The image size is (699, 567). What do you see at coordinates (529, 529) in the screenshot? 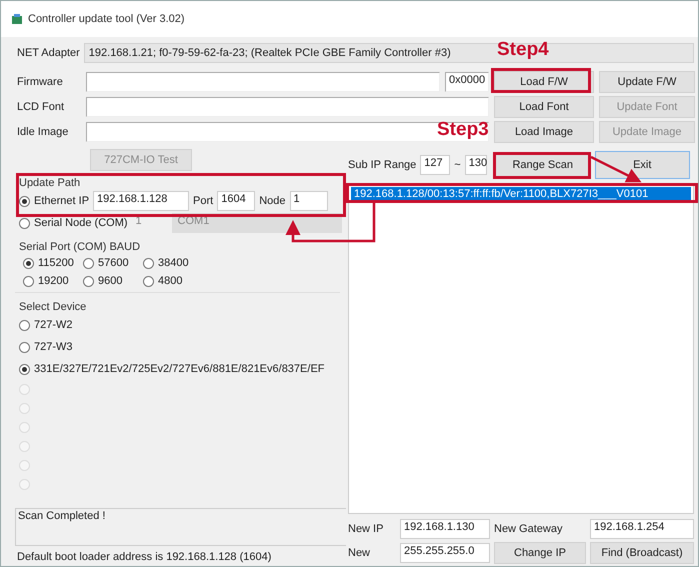
I see `gateway-label: New Gateway` at bounding box center [529, 529].